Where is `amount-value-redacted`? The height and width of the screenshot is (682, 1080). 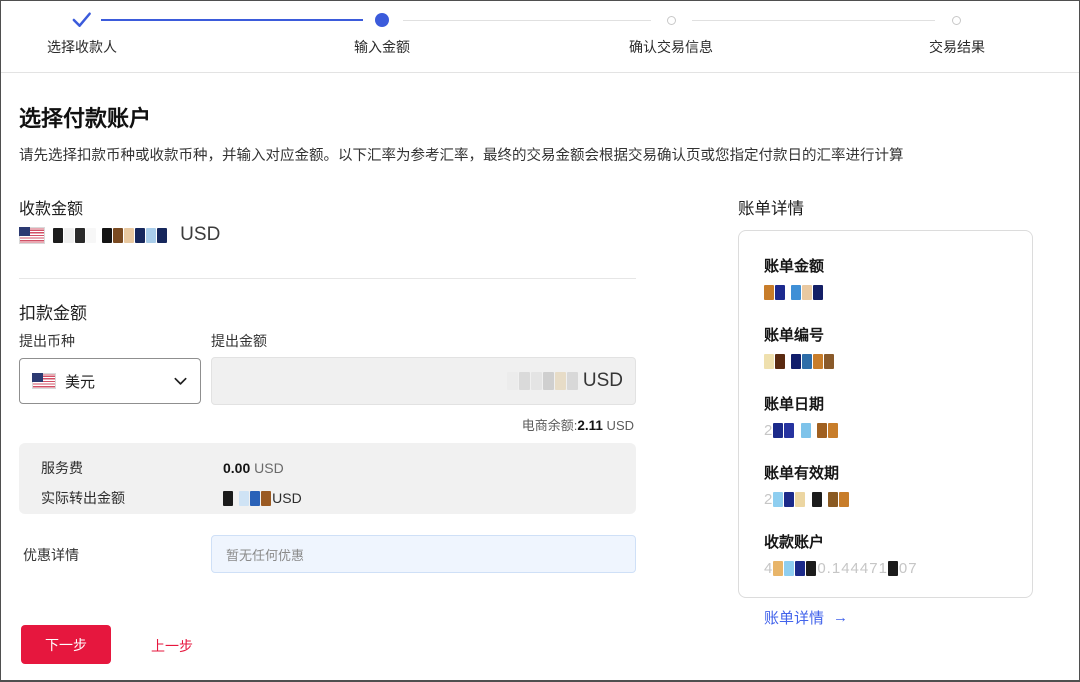
amount-value-redacted is located at coordinates (542, 381).